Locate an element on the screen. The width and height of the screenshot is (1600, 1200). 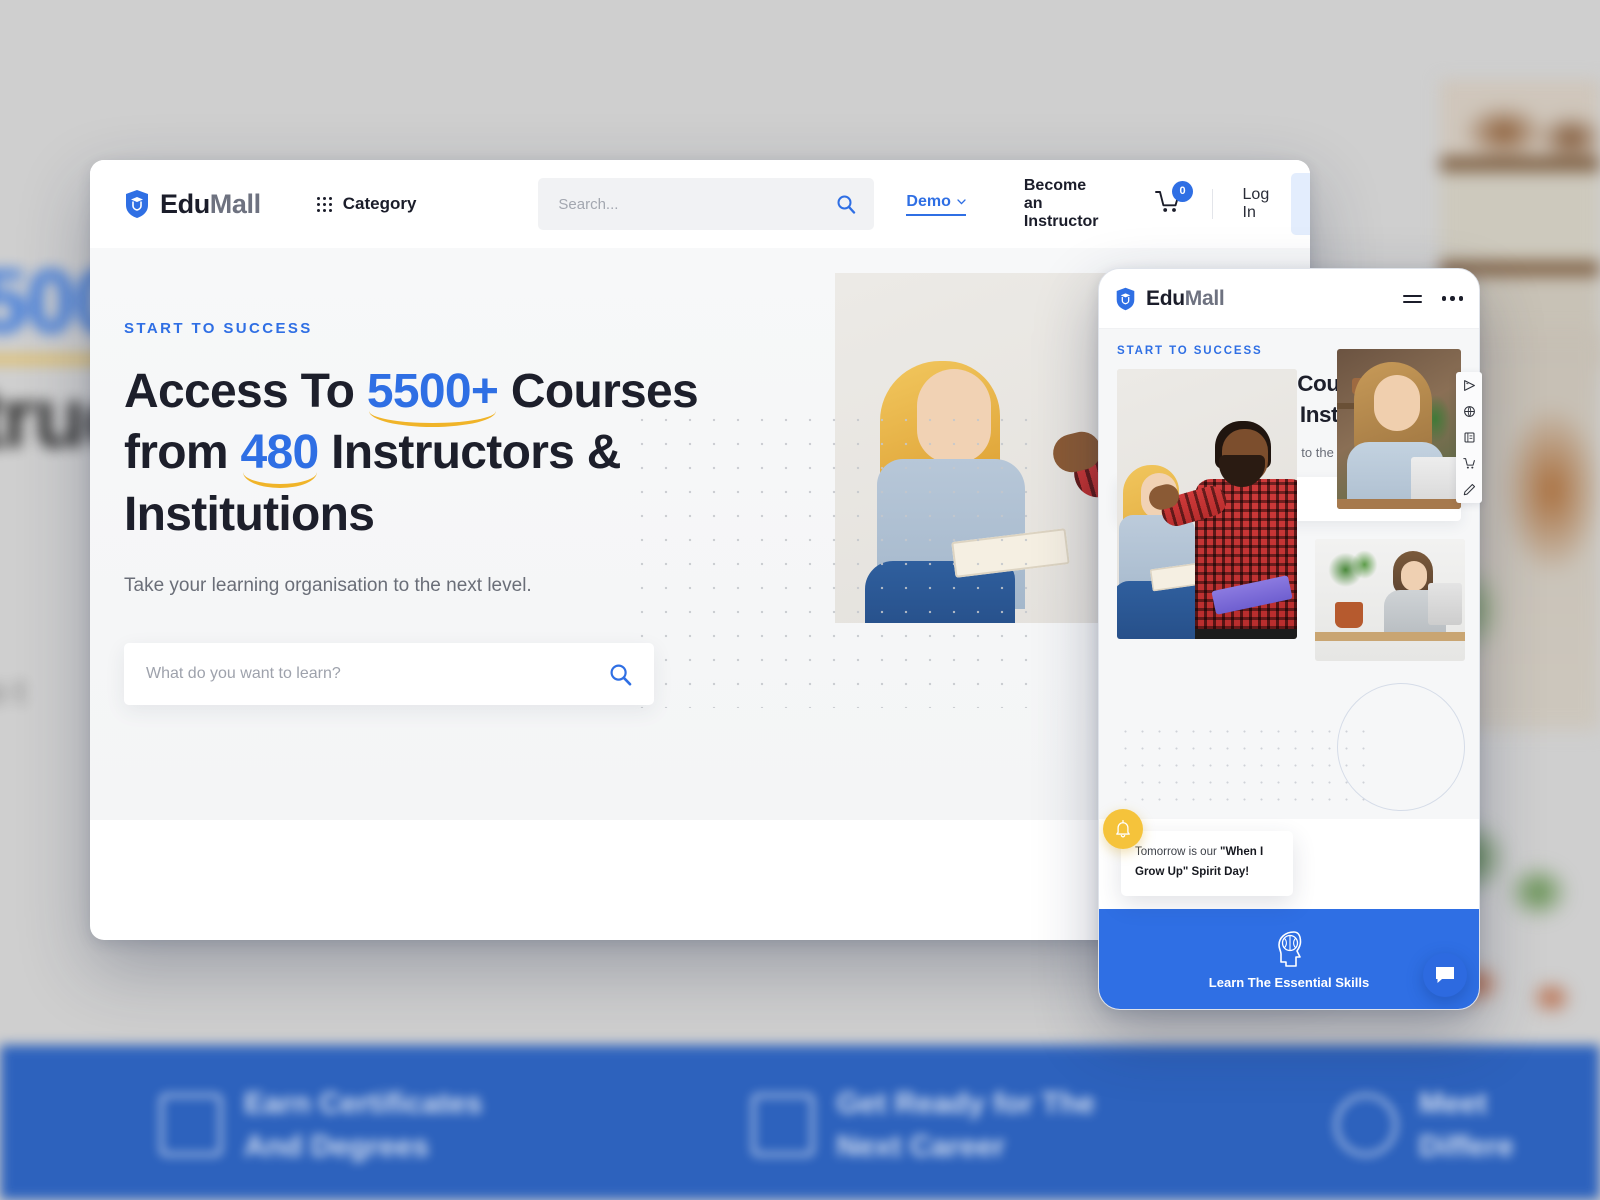
document-graduate-icon is located at coordinates (783, 1125).